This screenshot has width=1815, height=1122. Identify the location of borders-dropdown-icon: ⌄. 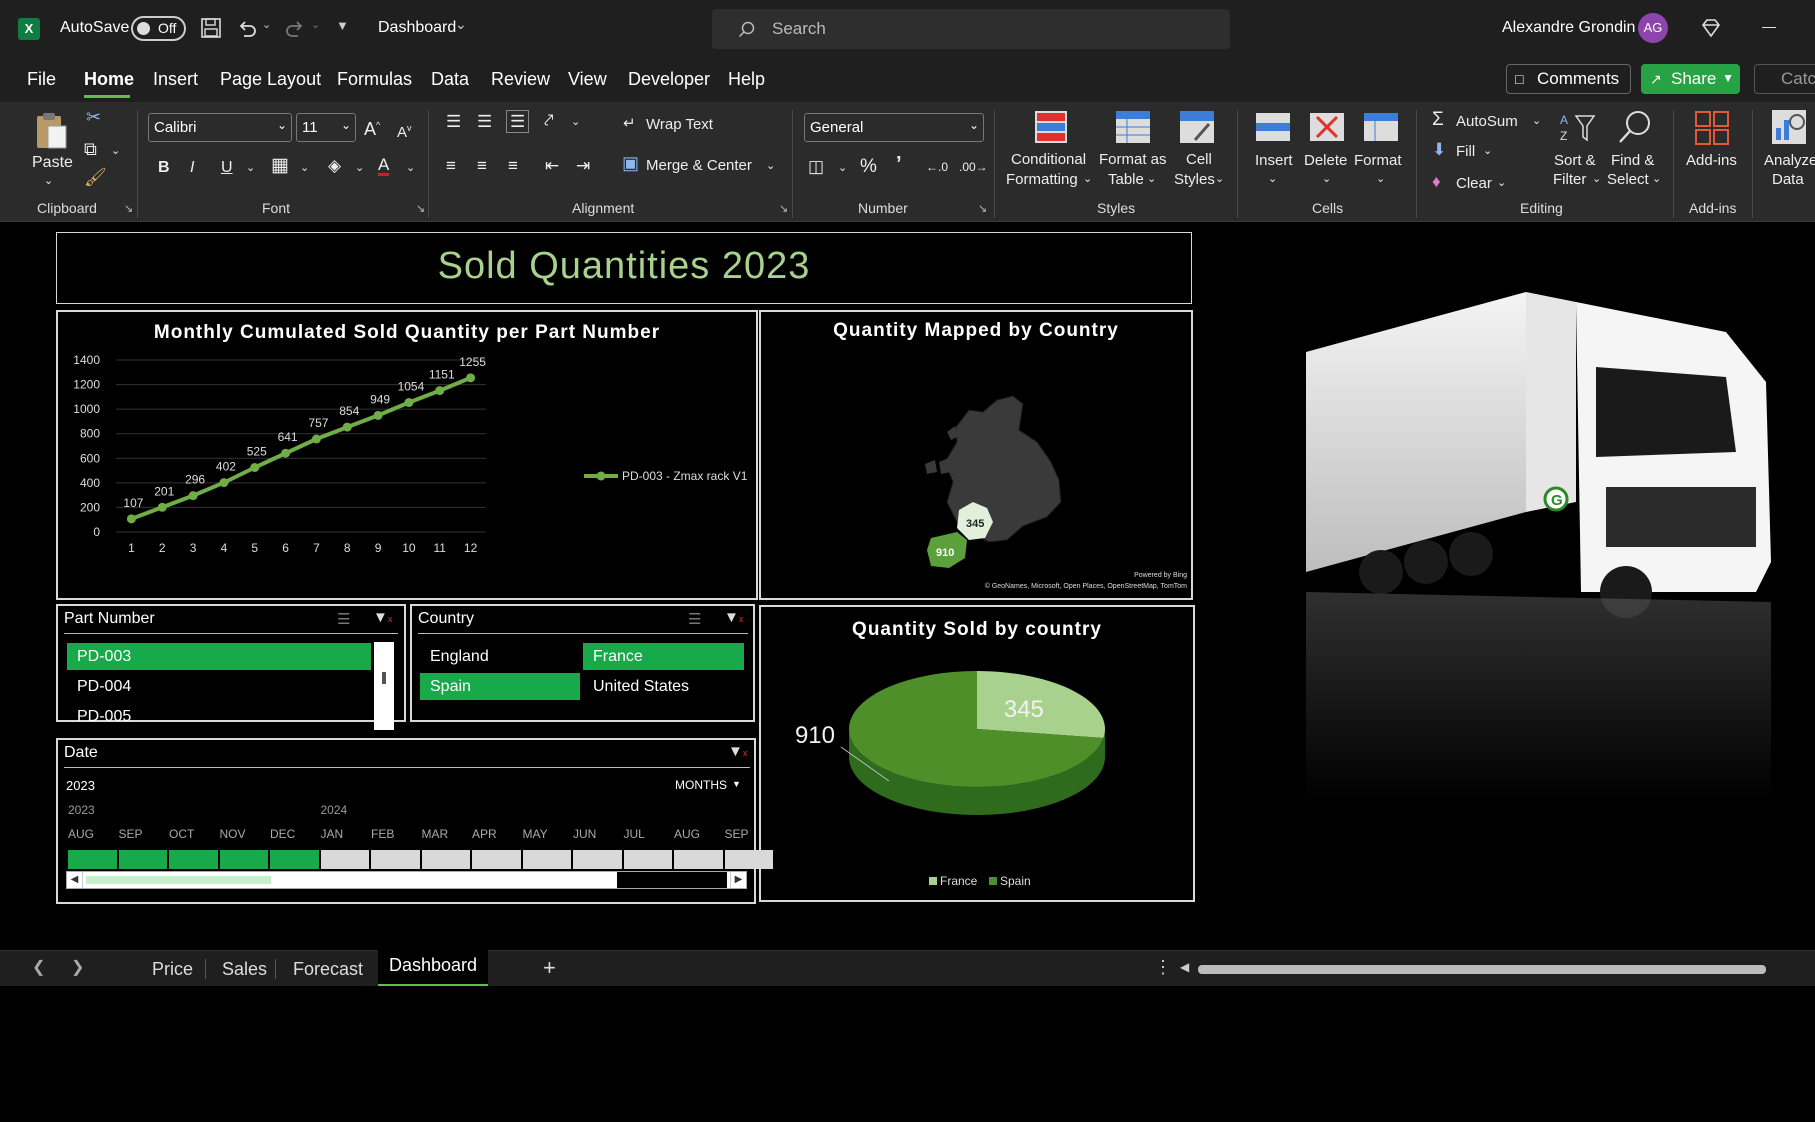
(304, 168).